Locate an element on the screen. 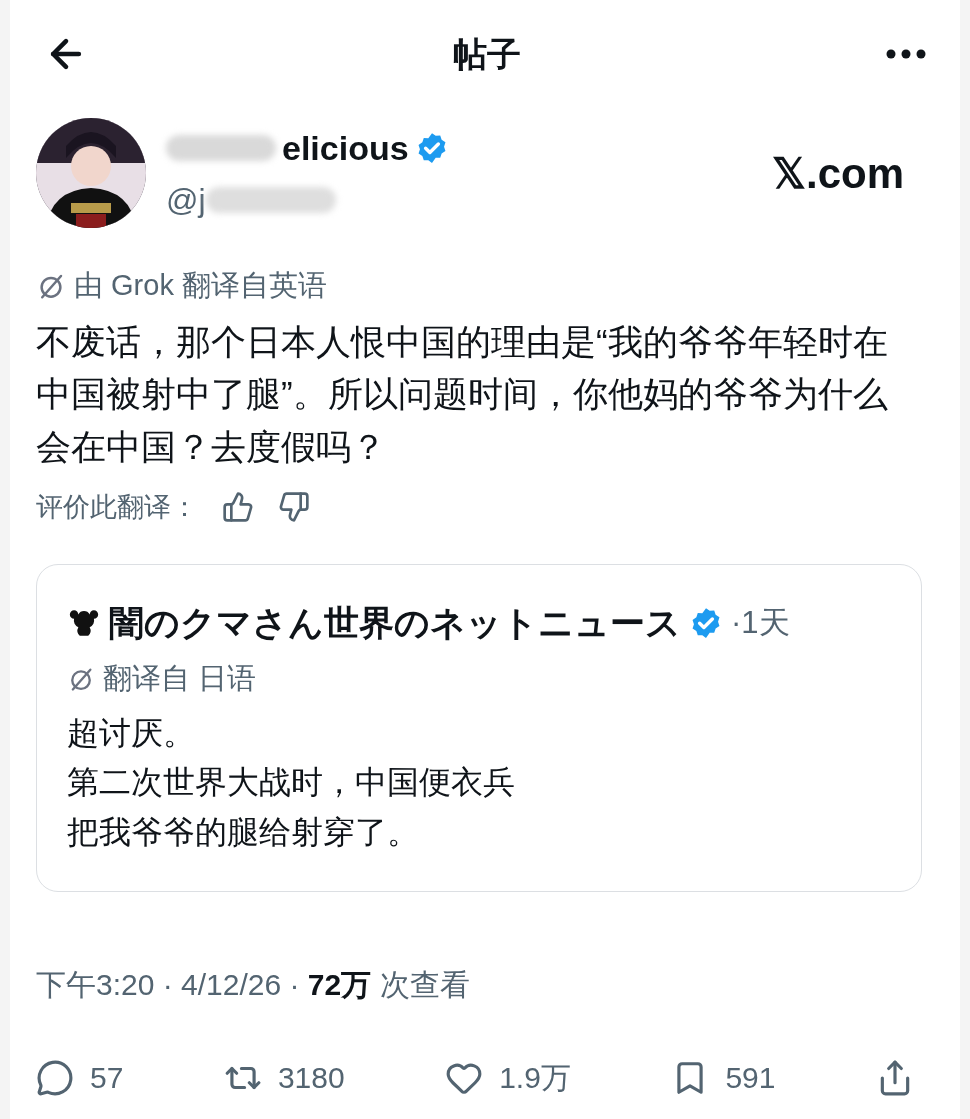  quoted-post-line: 超讨厌。 is located at coordinates (131, 733).